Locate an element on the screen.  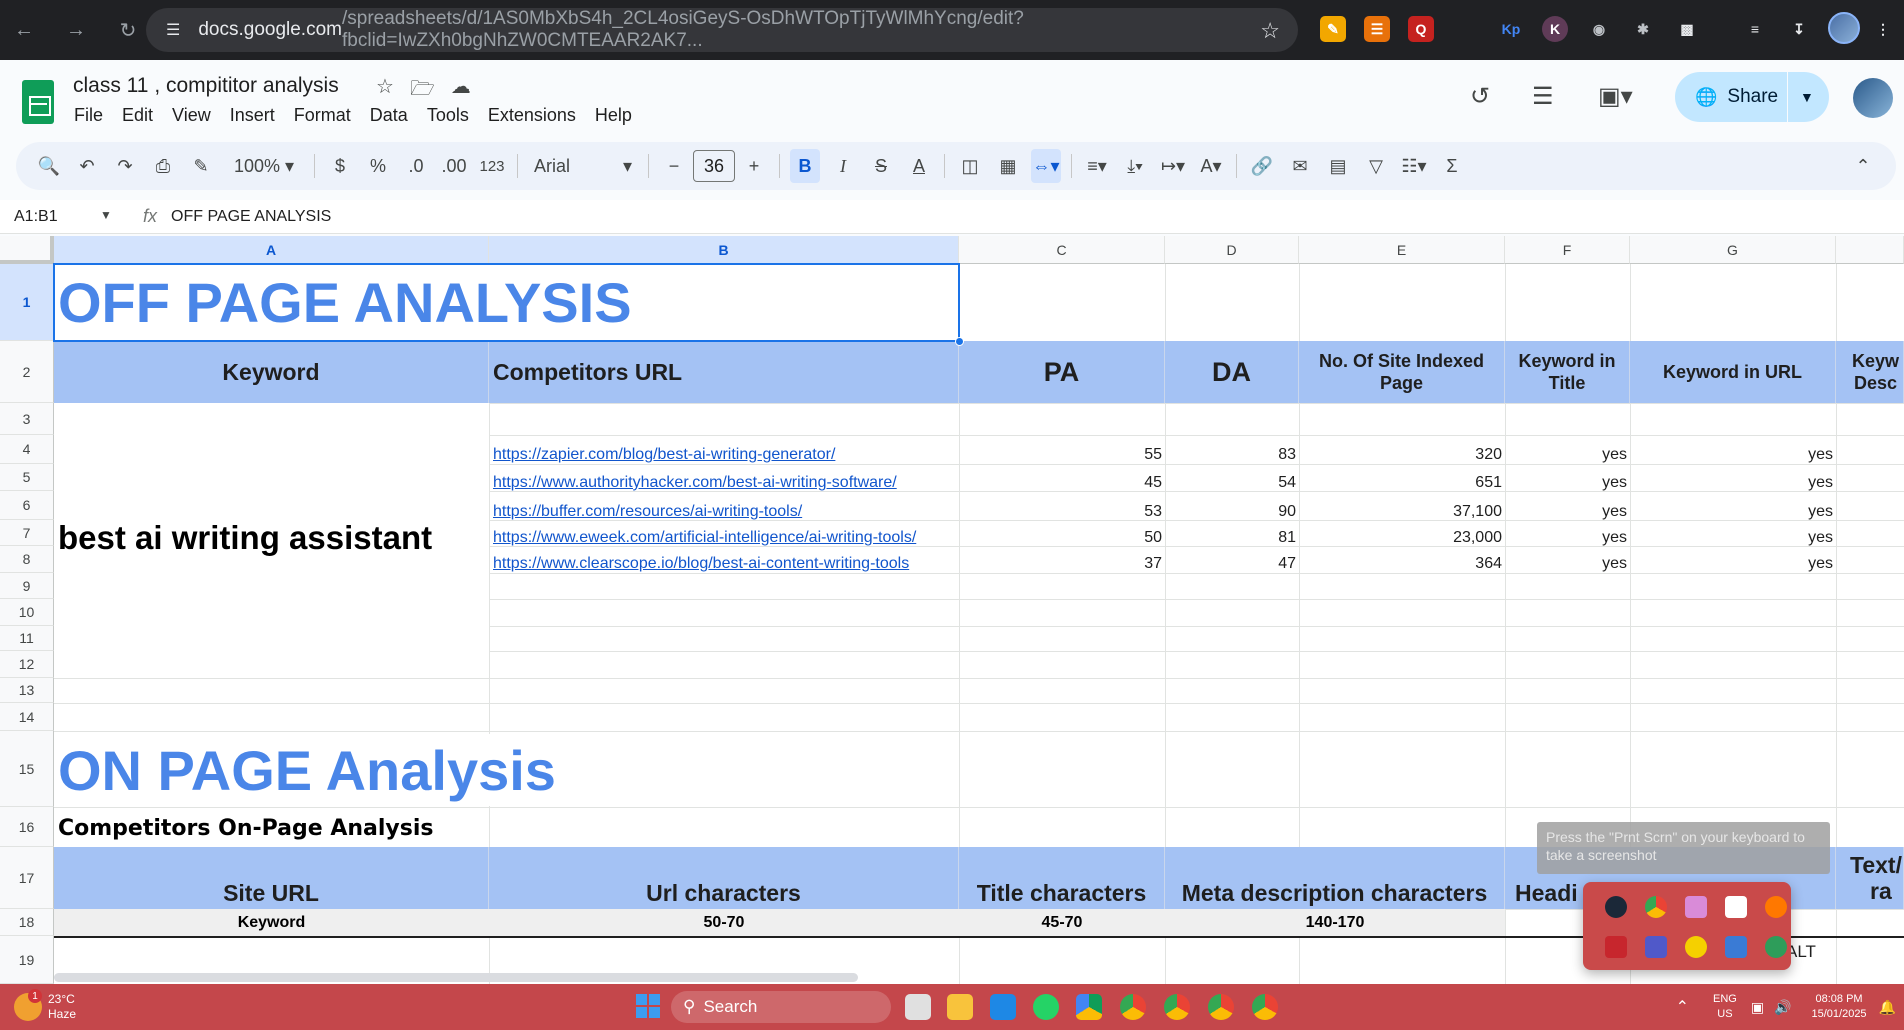
borders-icon: ▦ is located at coordinates (1008, 166).